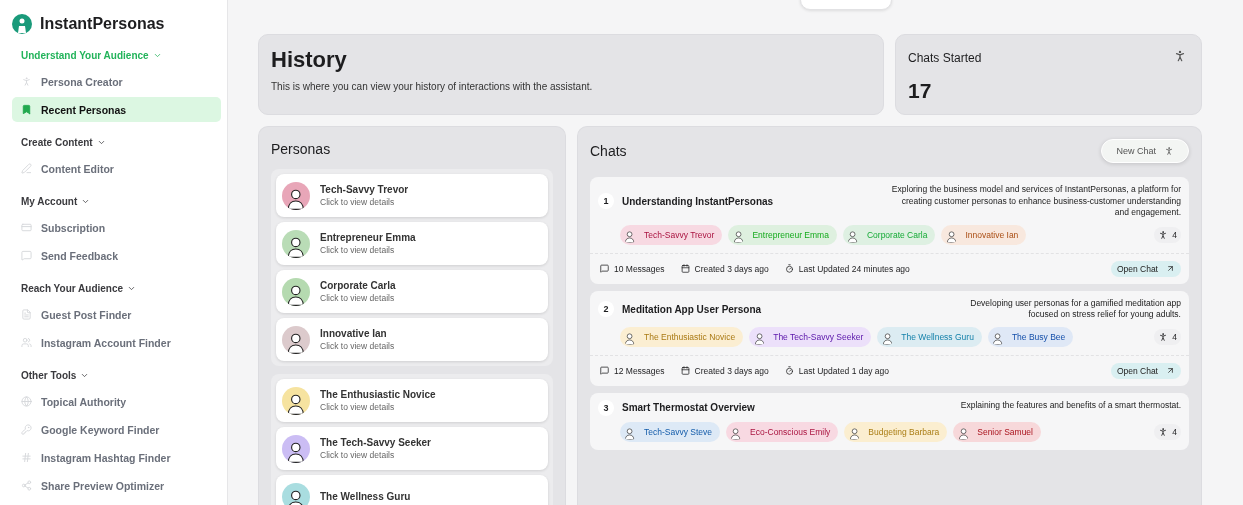 The height and width of the screenshot is (505, 1243). Describe the element at coordinates (639, 370) in the screenshot. I see `message-count: 12 Messages` at that location.